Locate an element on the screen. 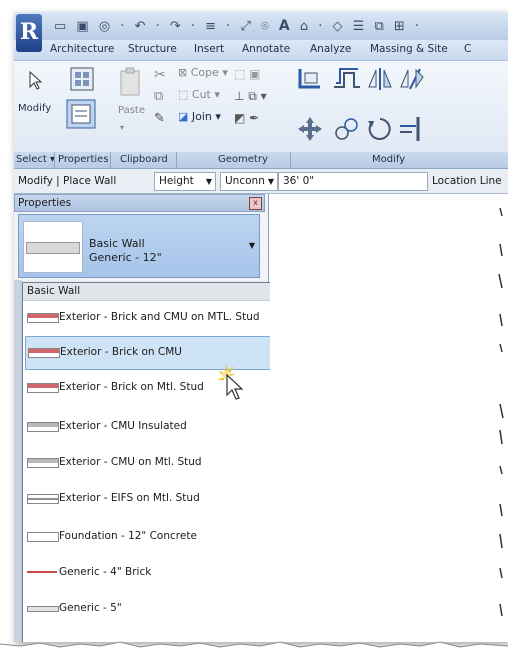  offset-icon is located at coordinates (347, 79).